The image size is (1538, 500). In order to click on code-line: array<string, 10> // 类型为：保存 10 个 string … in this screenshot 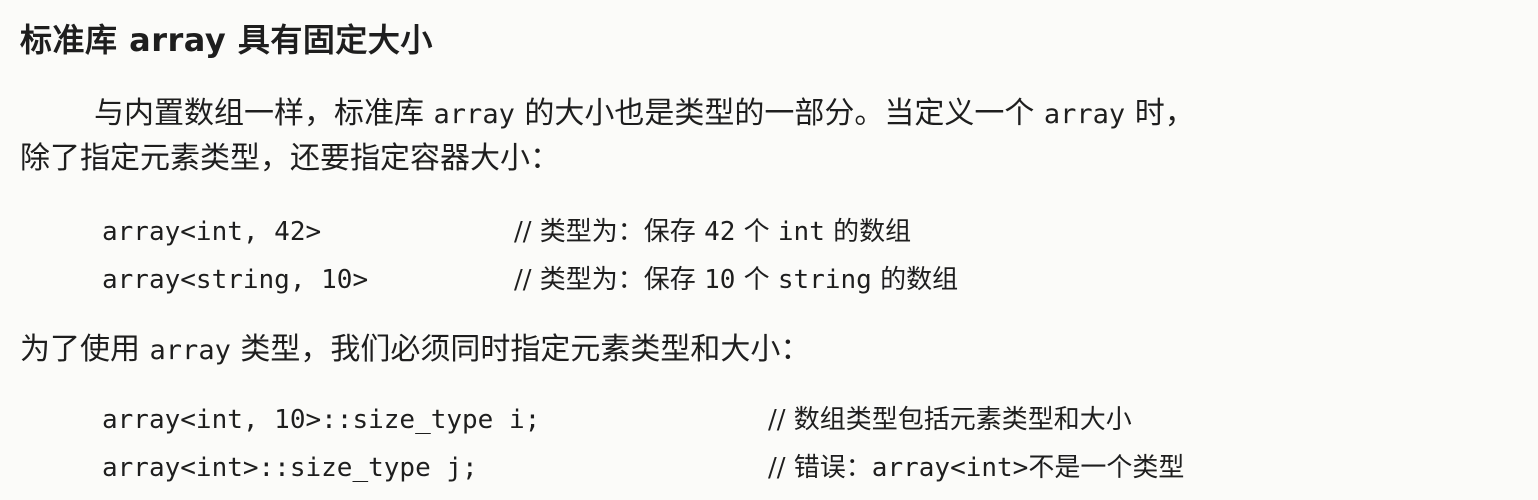, I will do `click(530, 280)`.